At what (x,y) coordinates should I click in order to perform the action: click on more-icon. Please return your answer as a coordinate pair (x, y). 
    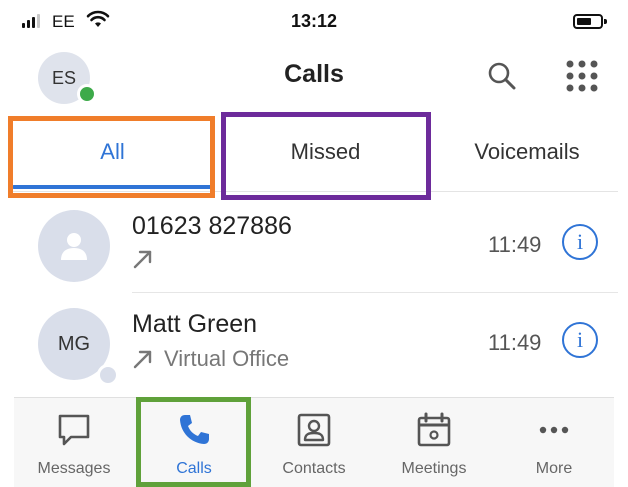
    Looking at the image, I should click on (554, 430).